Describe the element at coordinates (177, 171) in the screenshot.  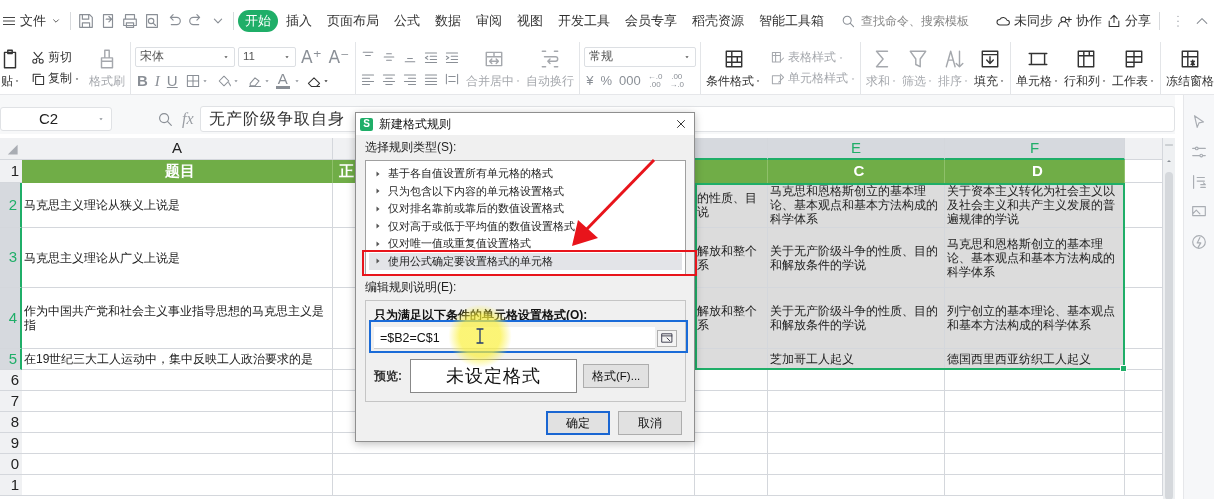
I see `header-cell: 题目` at that location.